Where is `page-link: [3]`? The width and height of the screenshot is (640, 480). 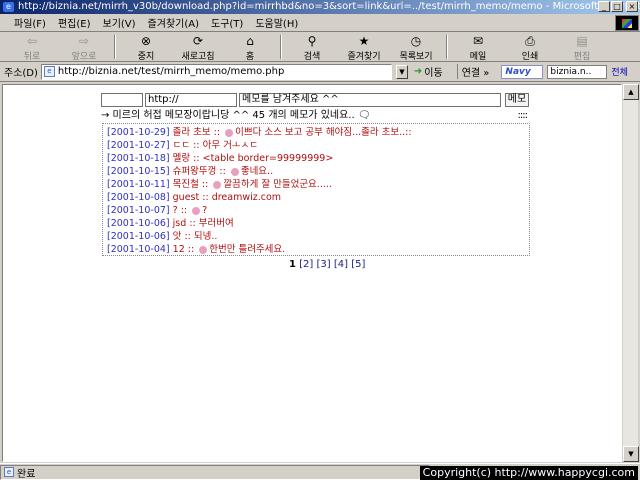 page-link: [3] is located at coordinates (324, 264).